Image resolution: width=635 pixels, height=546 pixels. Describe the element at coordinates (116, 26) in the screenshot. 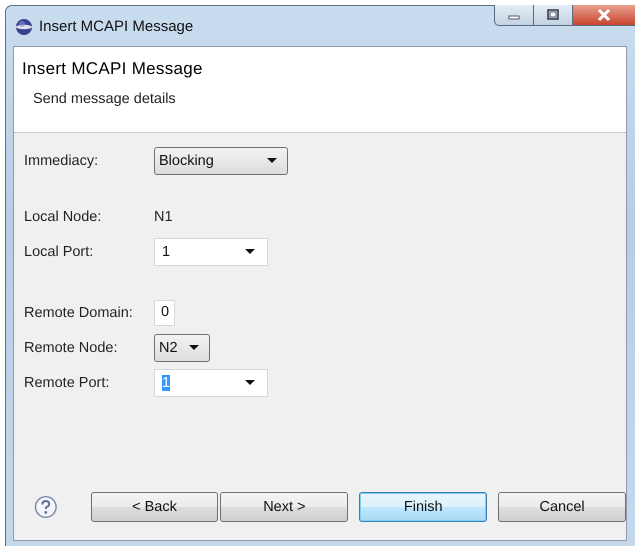

I see `window-title: Insert MCAPI Message` at that location.